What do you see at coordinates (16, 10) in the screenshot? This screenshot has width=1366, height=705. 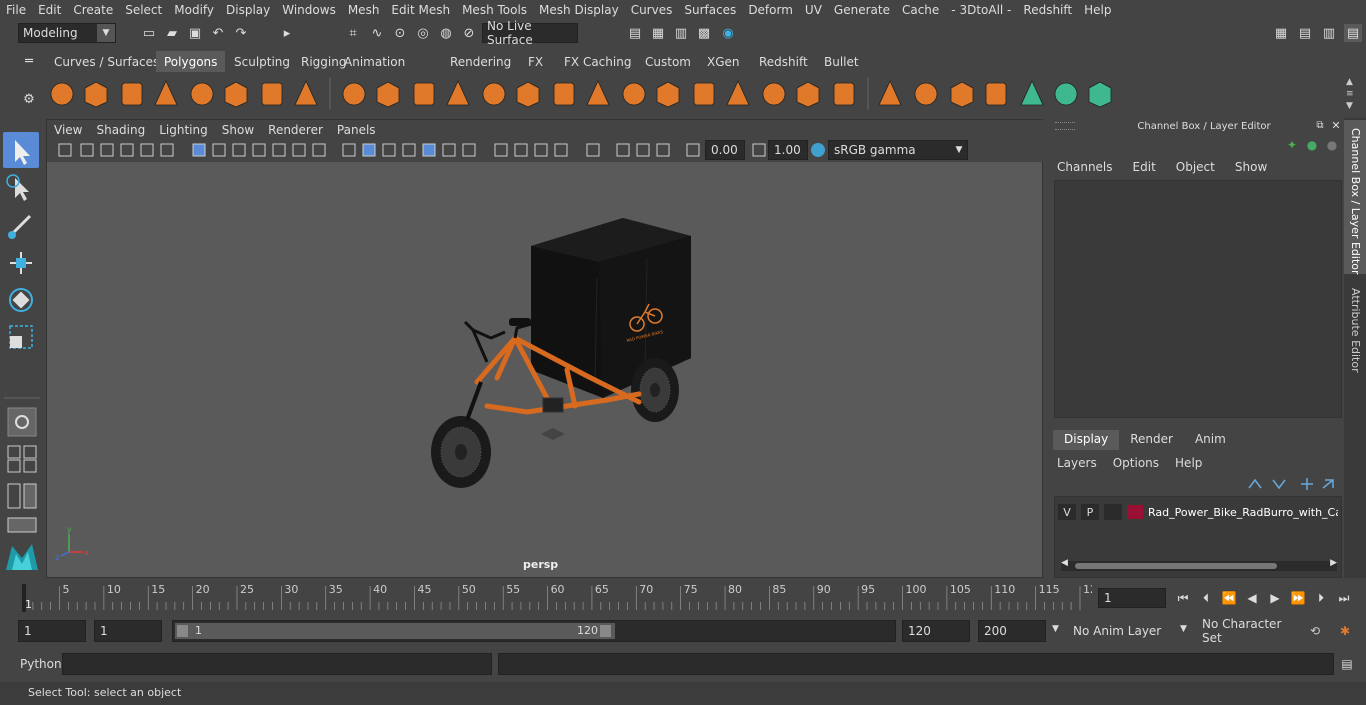 I see `menu-file: File` at bounding box center [16, 10].